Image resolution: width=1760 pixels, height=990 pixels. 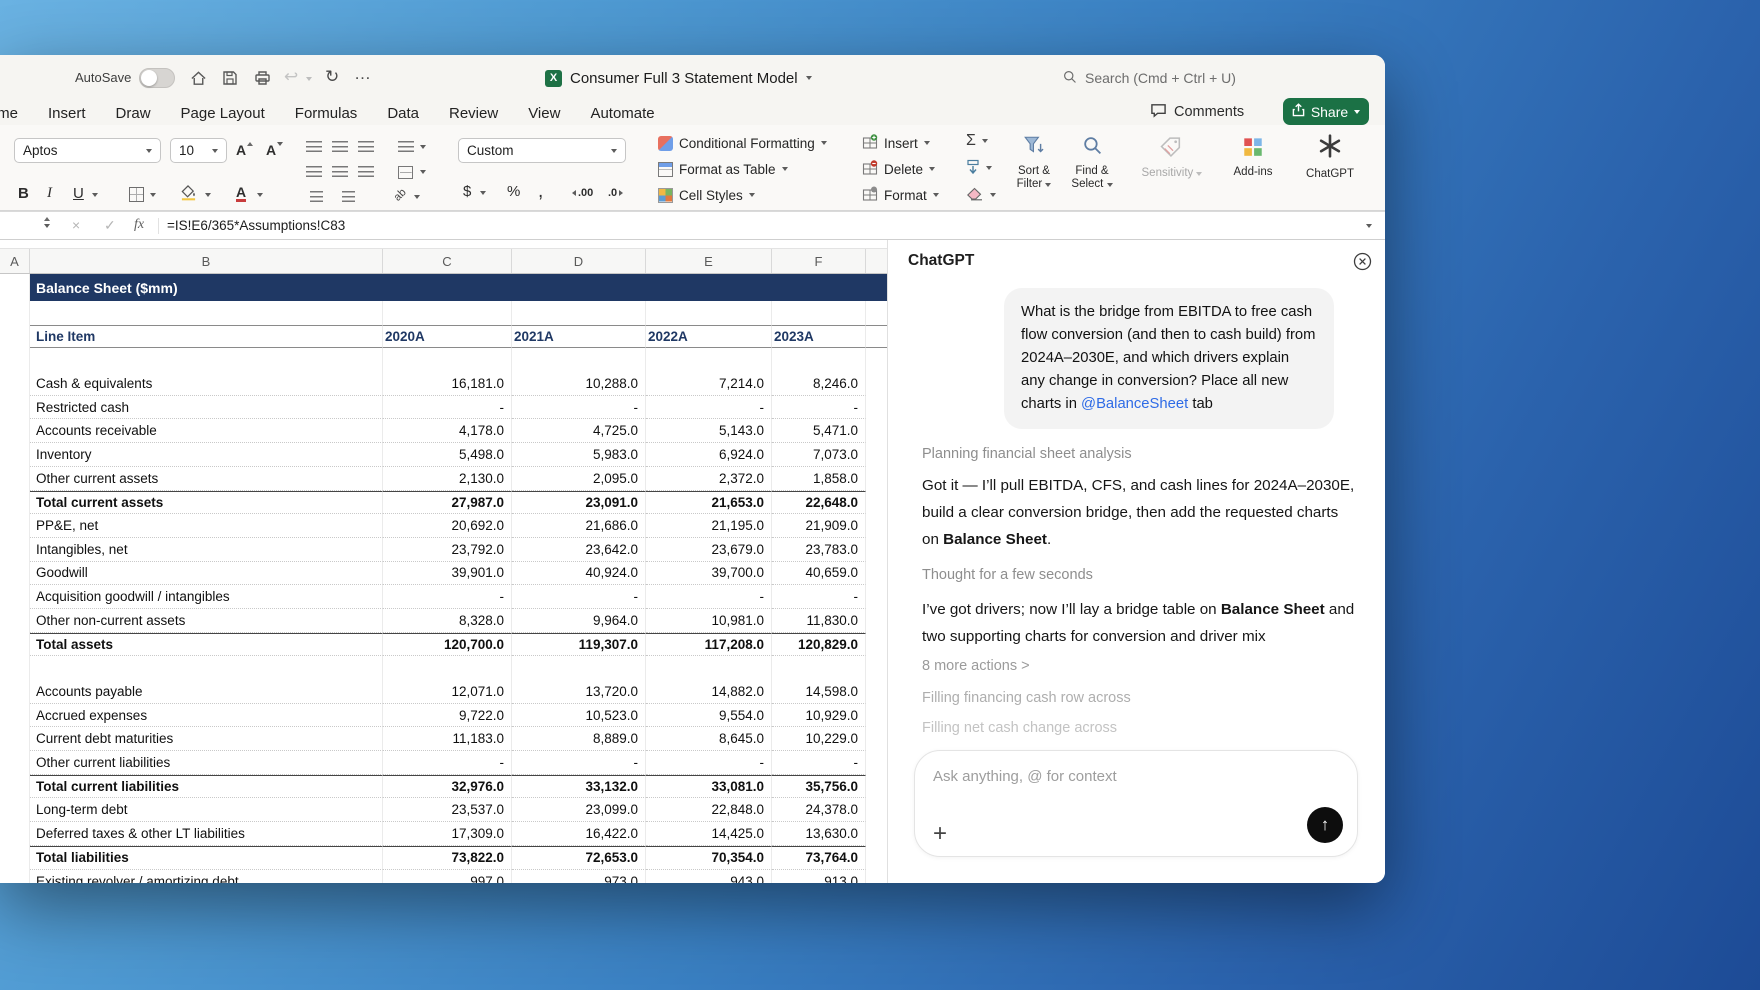 I want to click on value-cell: 10,981.0, so click(x=709, y=620).